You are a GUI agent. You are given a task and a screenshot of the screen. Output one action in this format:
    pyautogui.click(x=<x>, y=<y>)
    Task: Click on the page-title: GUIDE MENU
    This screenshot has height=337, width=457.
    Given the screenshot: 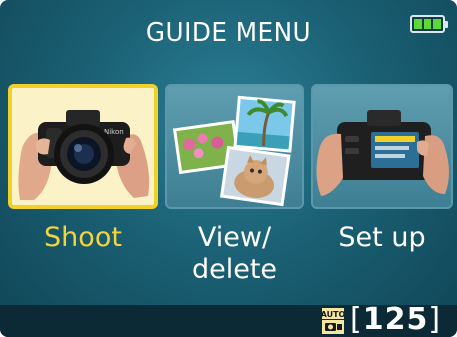 What is the action you would take?
    pyautogui.click(x=228, y=33)
    